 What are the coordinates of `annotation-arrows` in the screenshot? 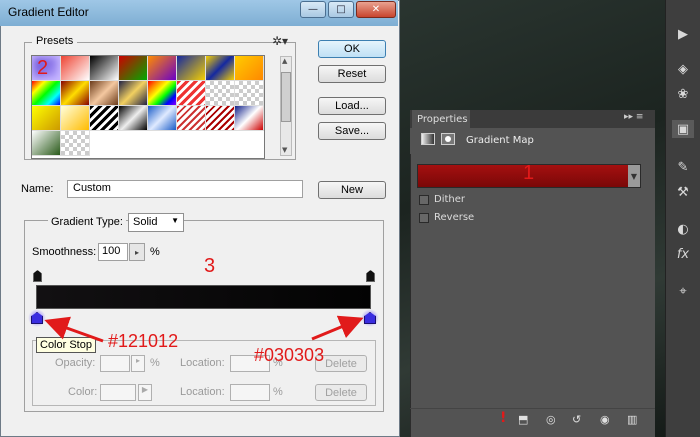 It's located at (204, 329).